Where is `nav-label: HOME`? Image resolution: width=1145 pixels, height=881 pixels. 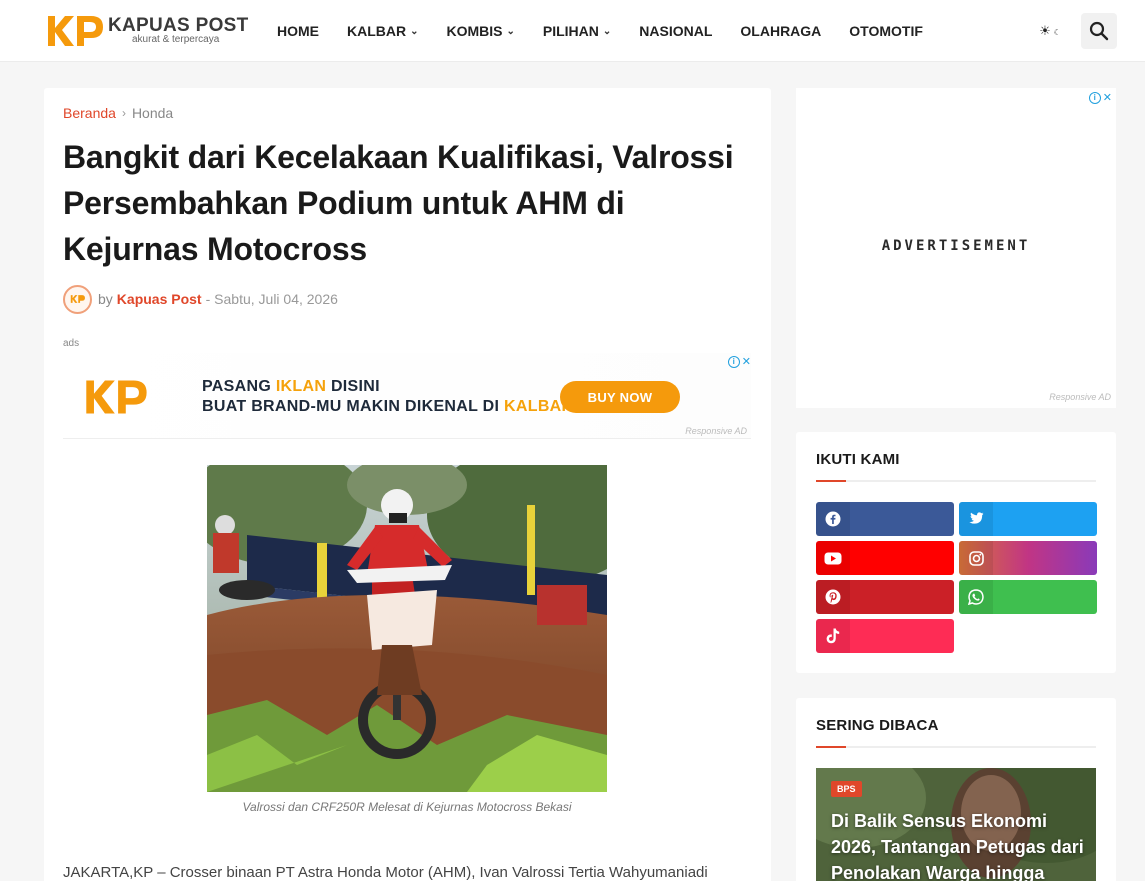
nav-label: HOME is located at coordinates (298, 31).